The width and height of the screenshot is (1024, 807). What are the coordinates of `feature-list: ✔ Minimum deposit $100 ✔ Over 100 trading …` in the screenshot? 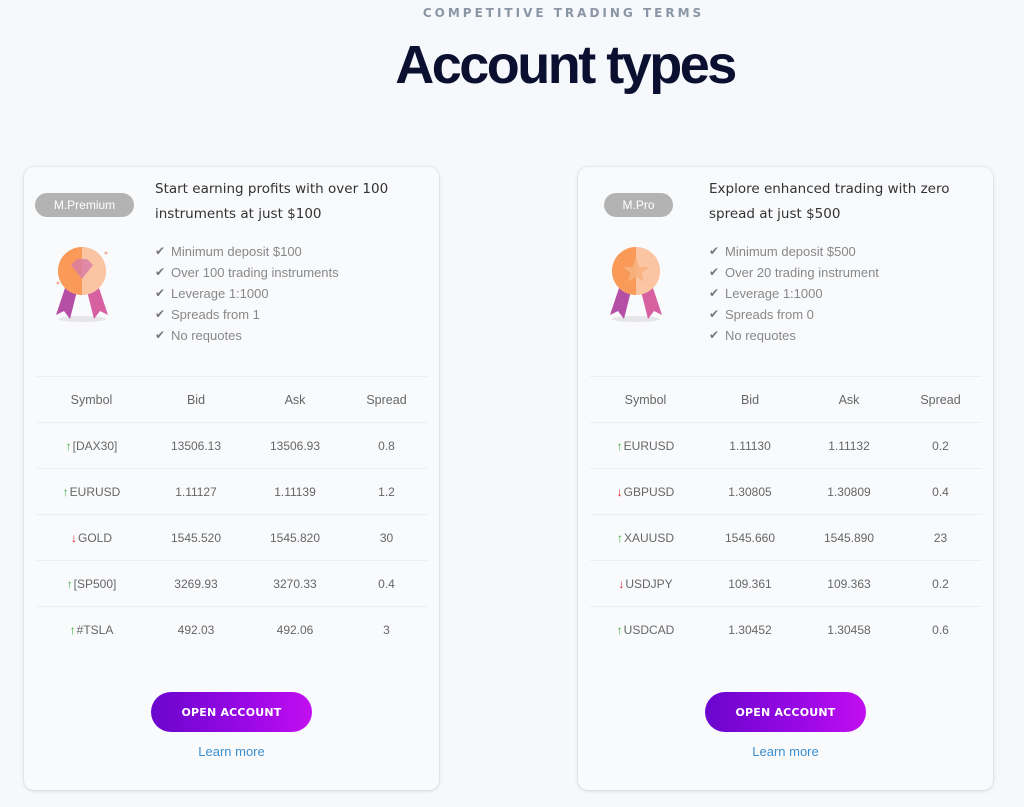 It's located at (247, 293).